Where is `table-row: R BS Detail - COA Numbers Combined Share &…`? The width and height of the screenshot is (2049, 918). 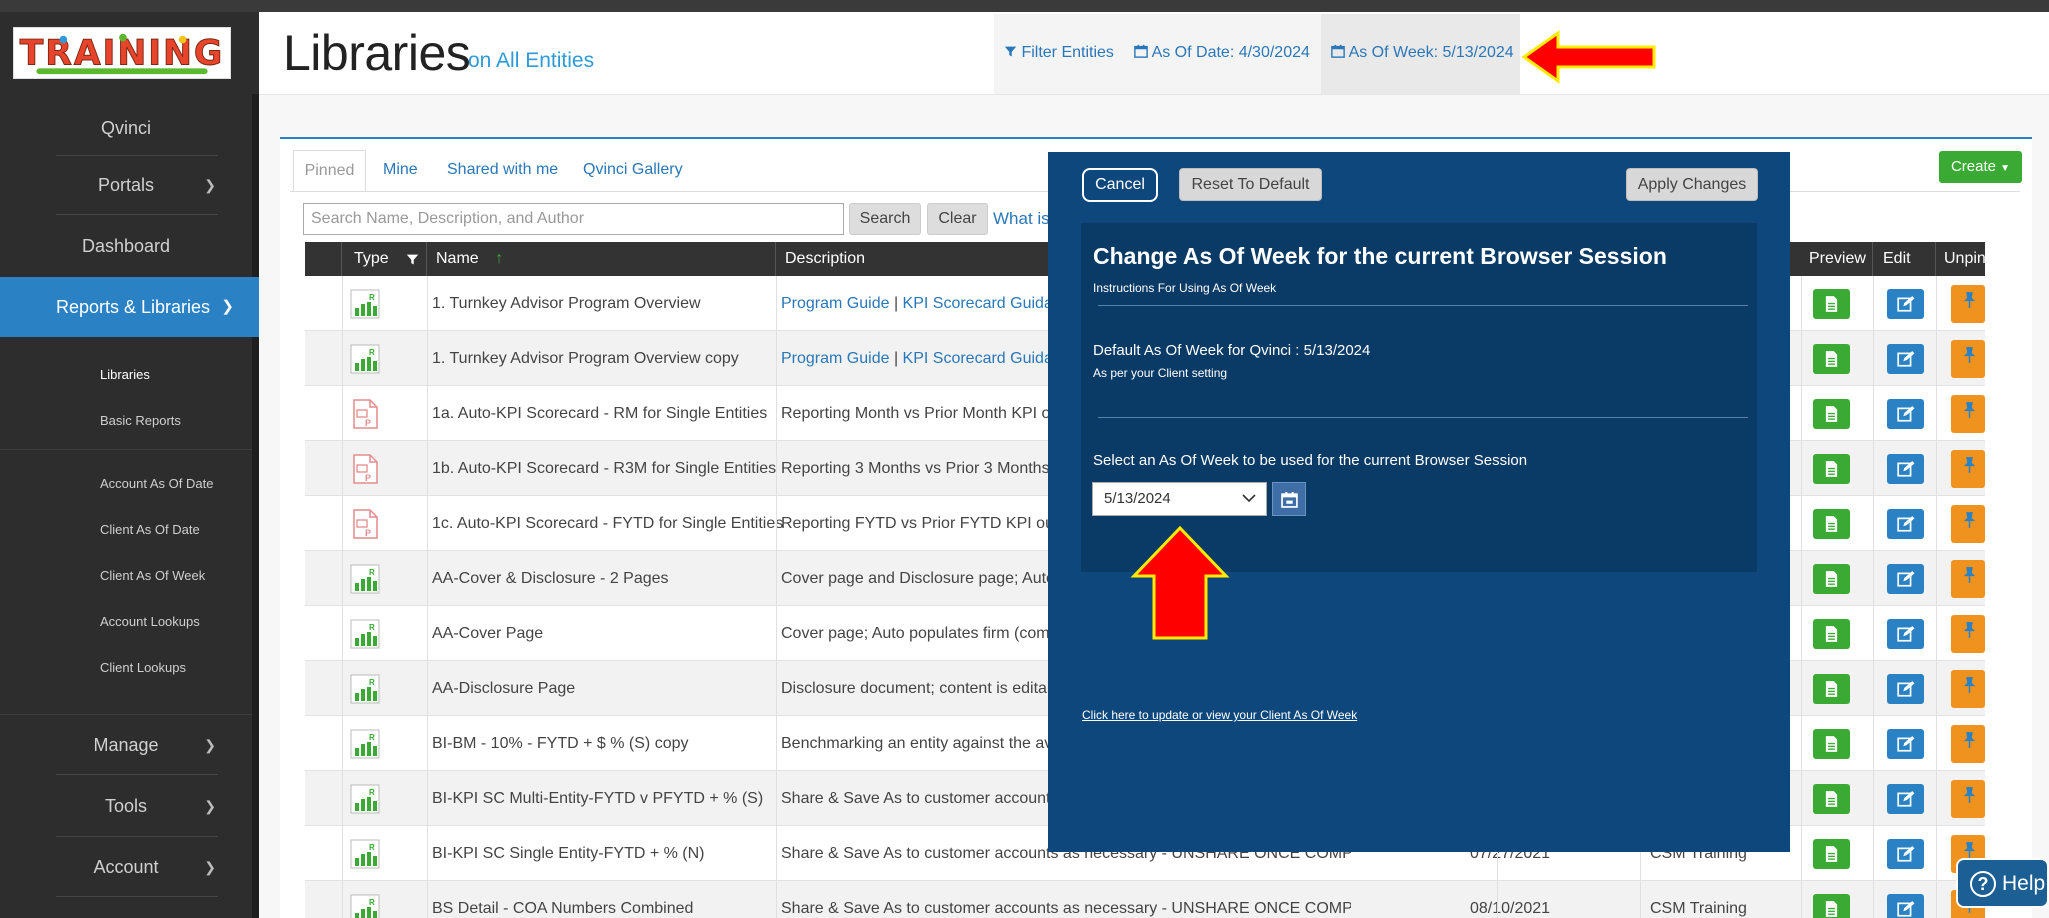
table-row: R BS Detail - COA Numbers Combined Share &… is located at coordinates (1145, 899).